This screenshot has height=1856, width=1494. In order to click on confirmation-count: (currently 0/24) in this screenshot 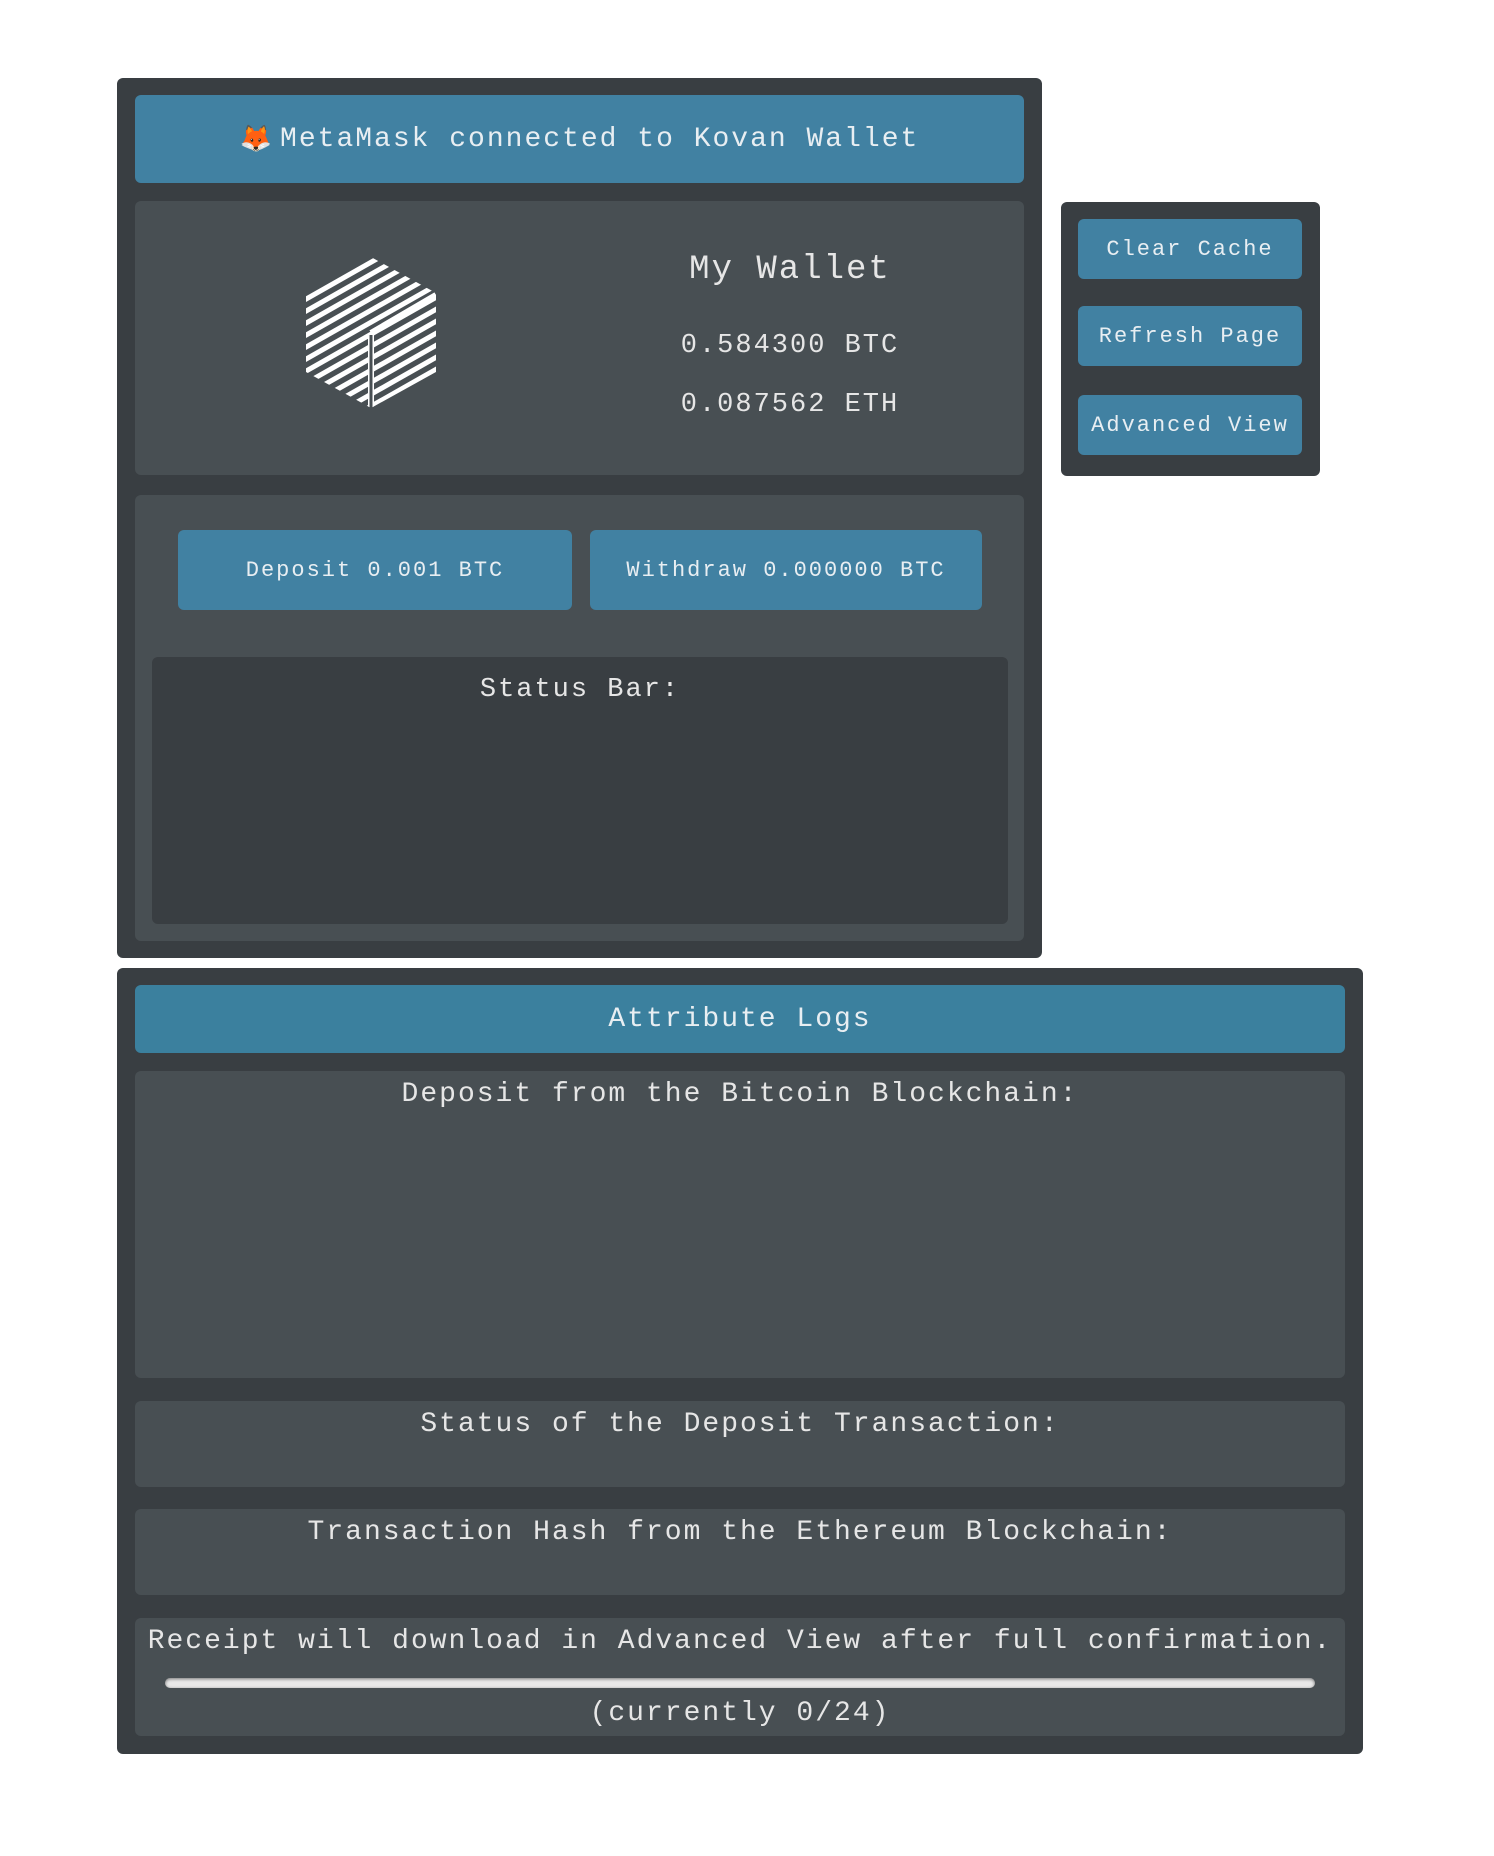, I will do `click(740, 1713)`.